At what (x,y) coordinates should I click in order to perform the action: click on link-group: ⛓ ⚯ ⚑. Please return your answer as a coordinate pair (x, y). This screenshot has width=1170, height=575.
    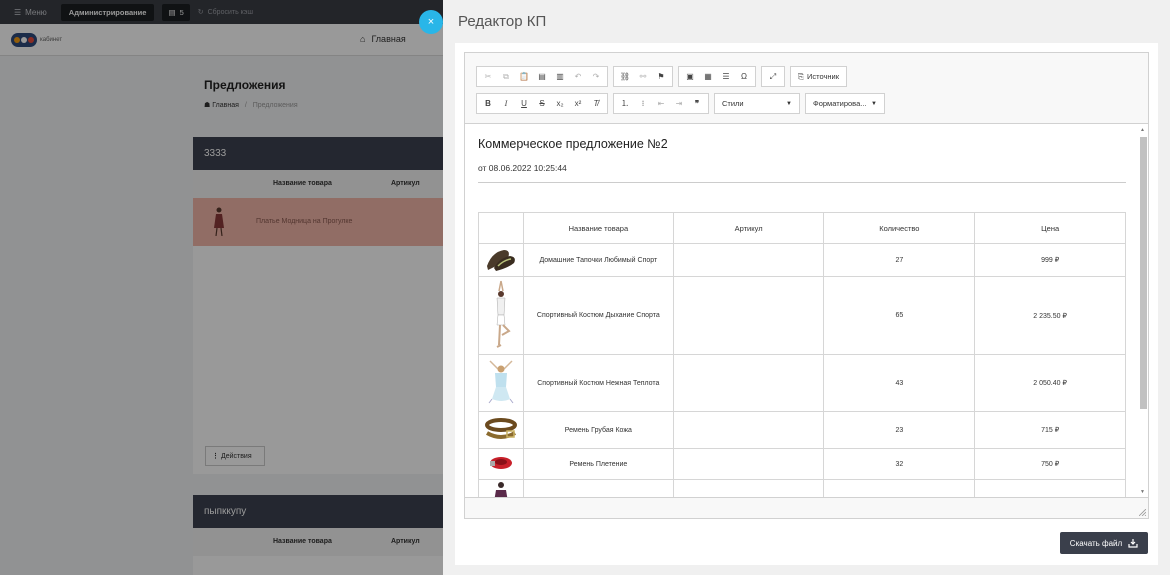
    Looking at the image, I should click on (643, 76).